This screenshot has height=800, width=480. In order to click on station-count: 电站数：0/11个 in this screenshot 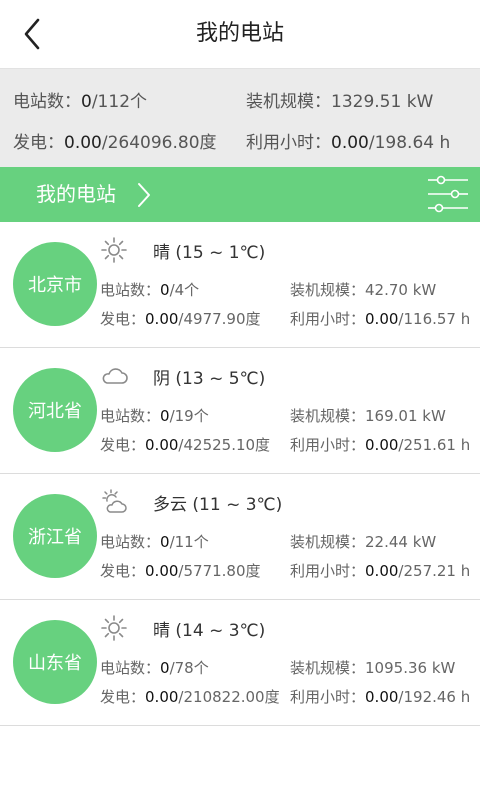, I will do `click(154, 541)`.